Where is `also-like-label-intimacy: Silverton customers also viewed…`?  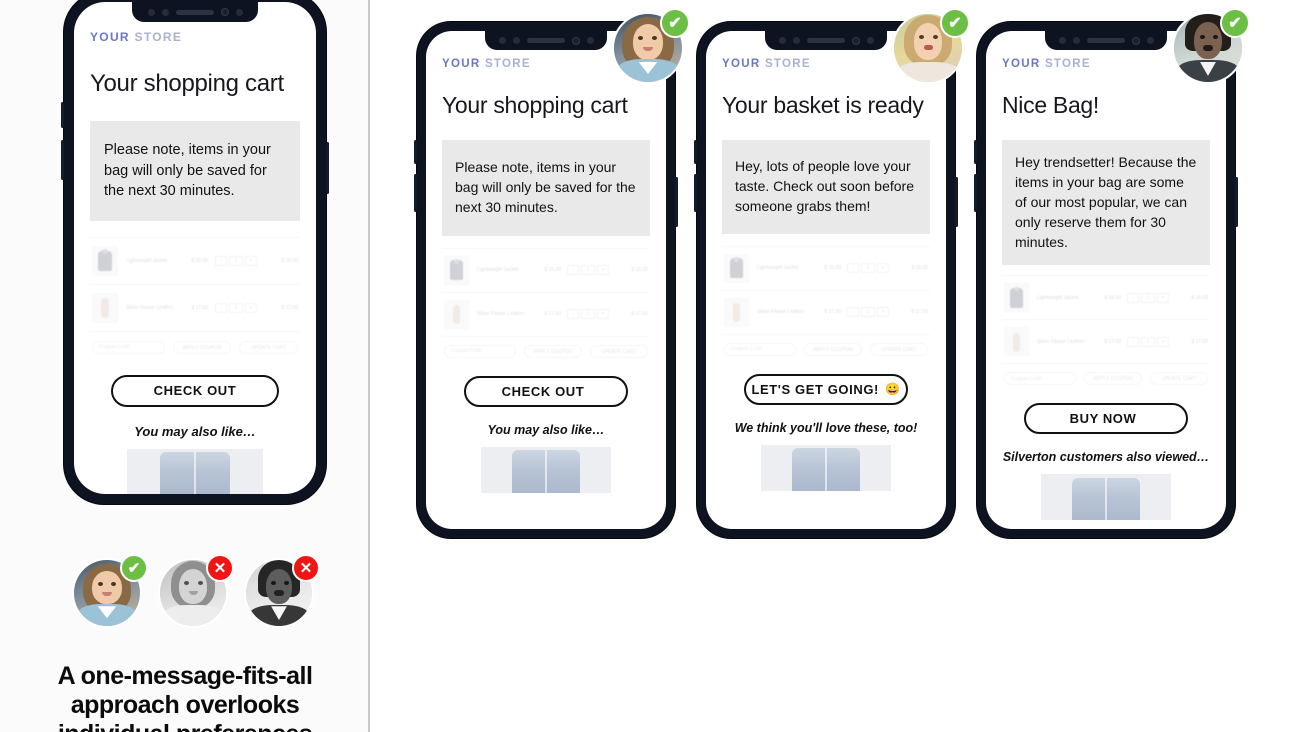
also-like-label-intimacy: Silverton customers also viewed… is located at coordinates (1106, 457).